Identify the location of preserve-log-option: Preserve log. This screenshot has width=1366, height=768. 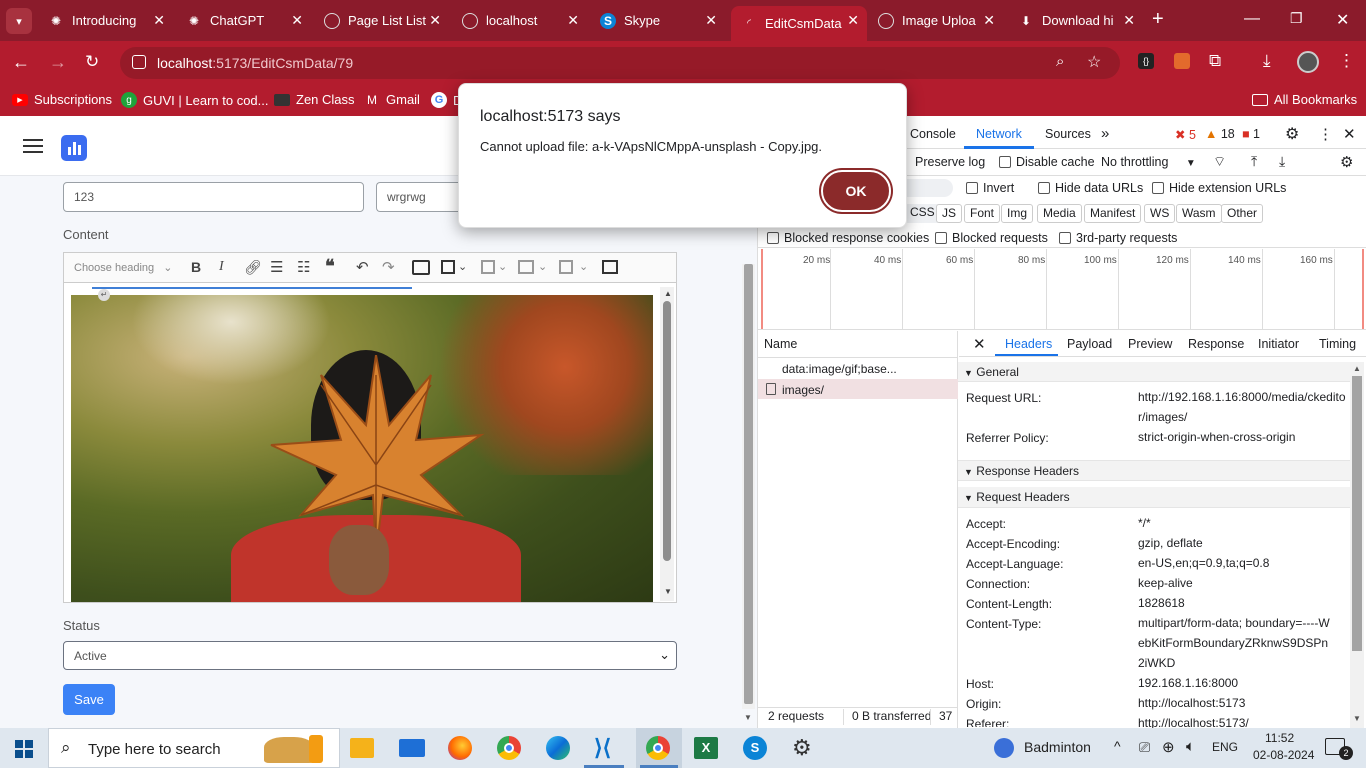
(950, 162).